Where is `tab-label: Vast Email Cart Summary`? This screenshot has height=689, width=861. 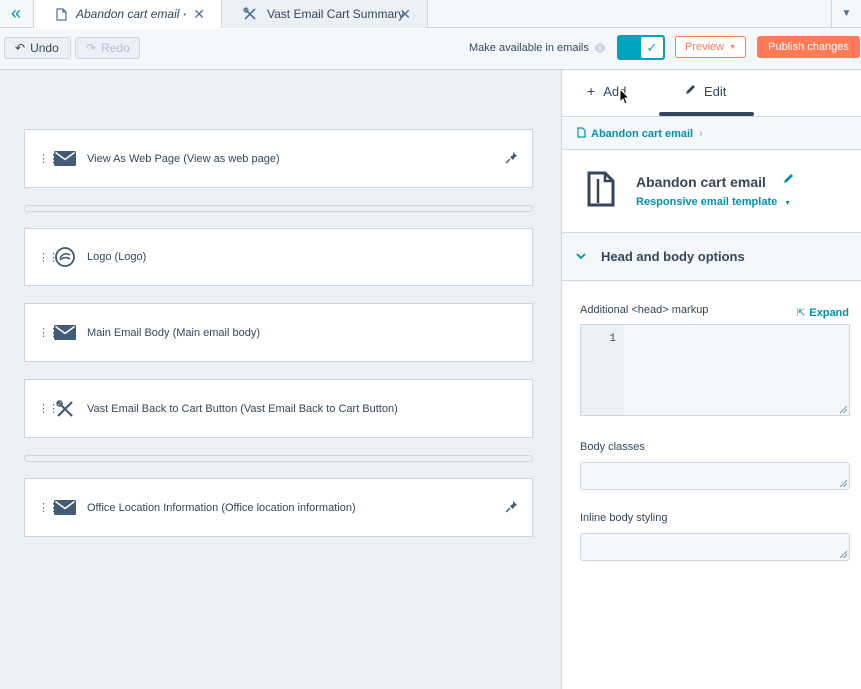 tab-label: Vast Email Cart Summary is located at coordinates (336, 14).